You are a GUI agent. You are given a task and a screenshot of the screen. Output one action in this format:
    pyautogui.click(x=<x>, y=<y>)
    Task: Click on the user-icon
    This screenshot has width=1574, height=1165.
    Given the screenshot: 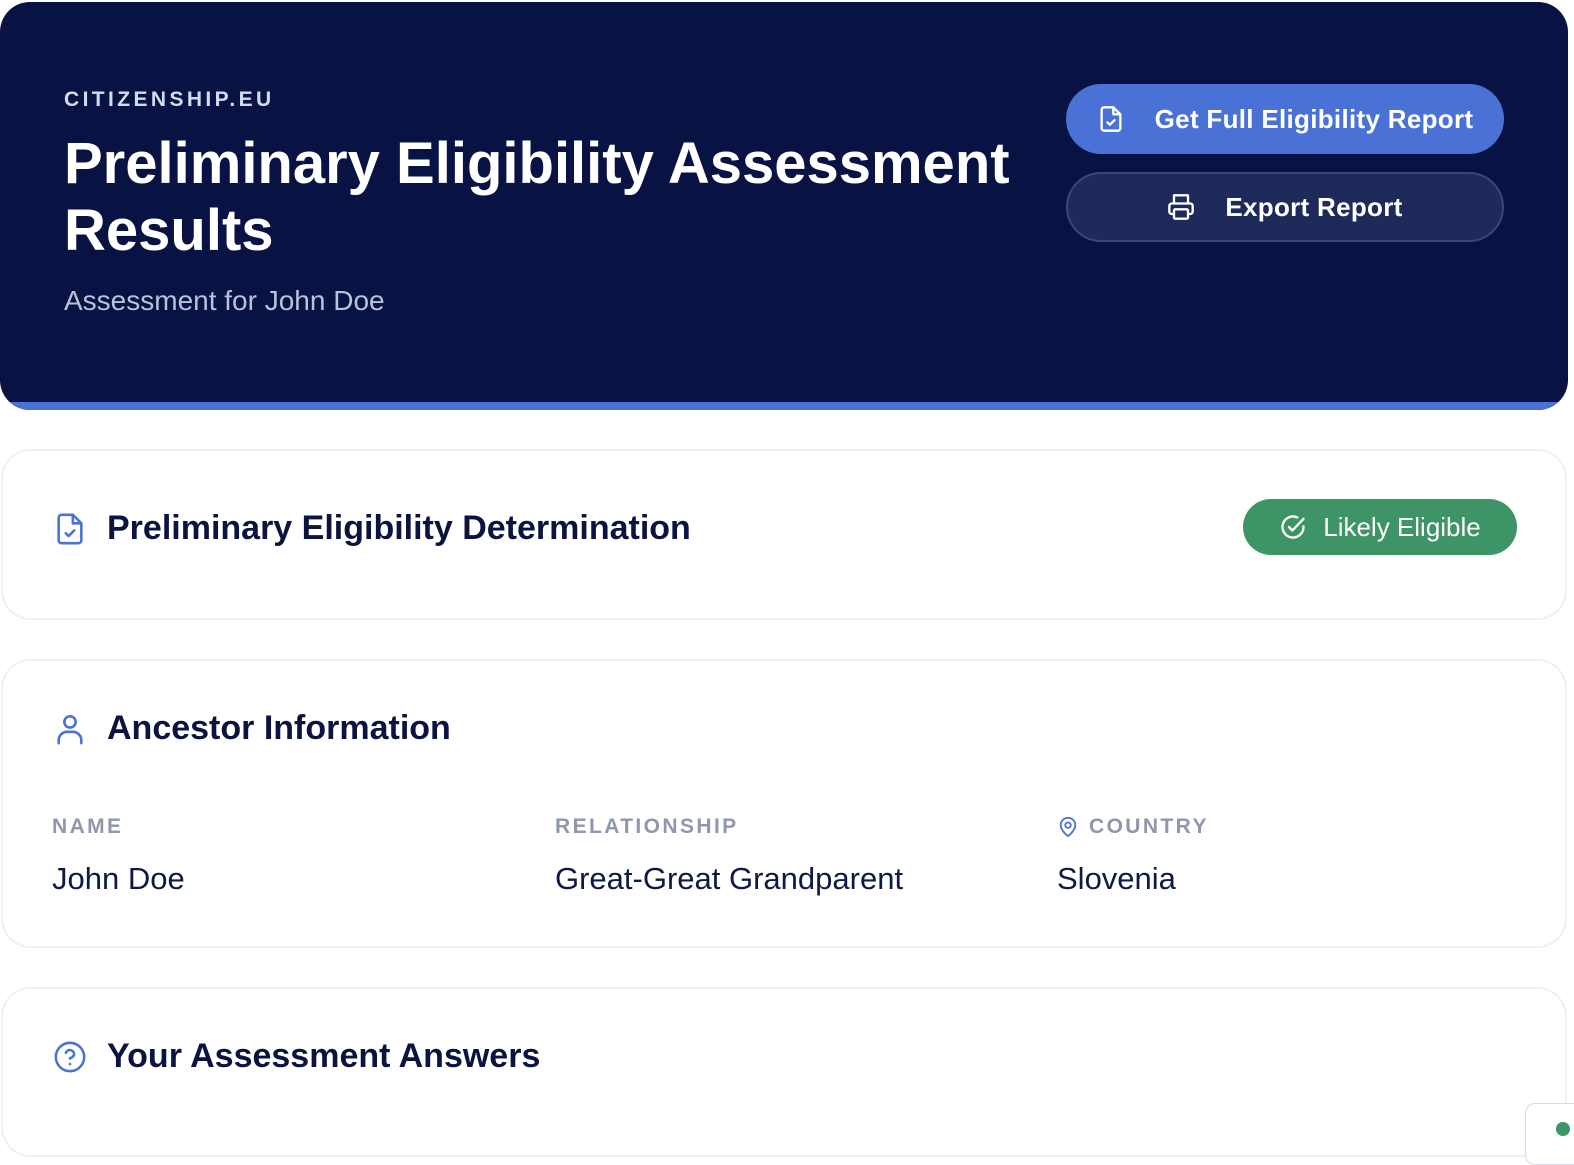 What is the action you would take?
    pyautogui.click(x=70, y=729)
    